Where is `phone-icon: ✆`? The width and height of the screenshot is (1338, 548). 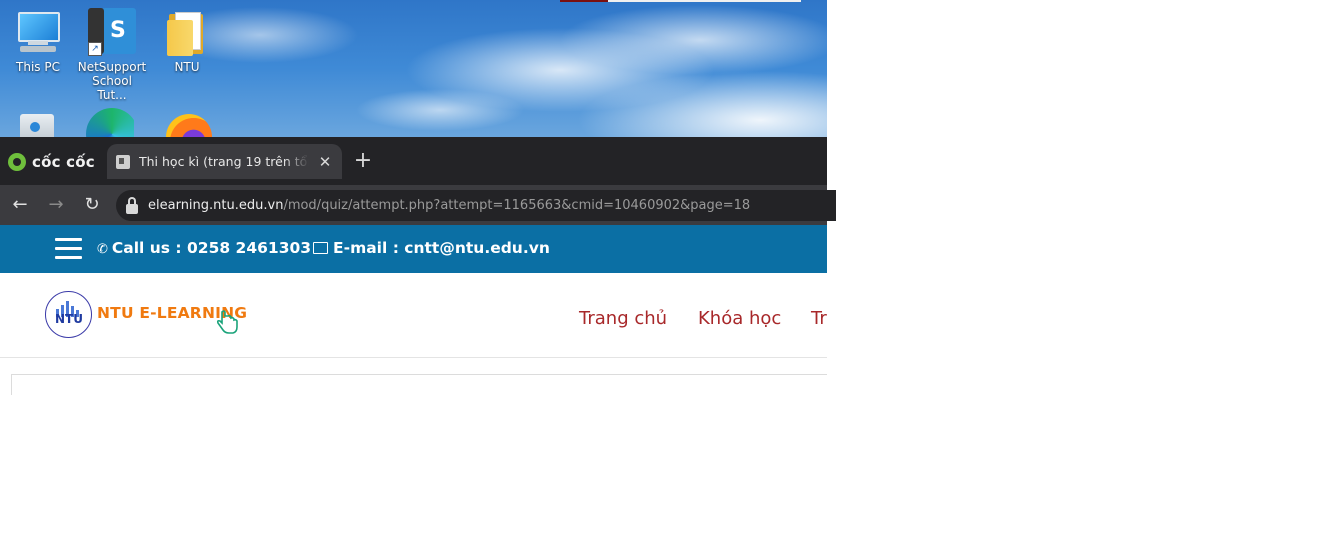
phone-icon: ✆ is located at coordinates (102, 249).